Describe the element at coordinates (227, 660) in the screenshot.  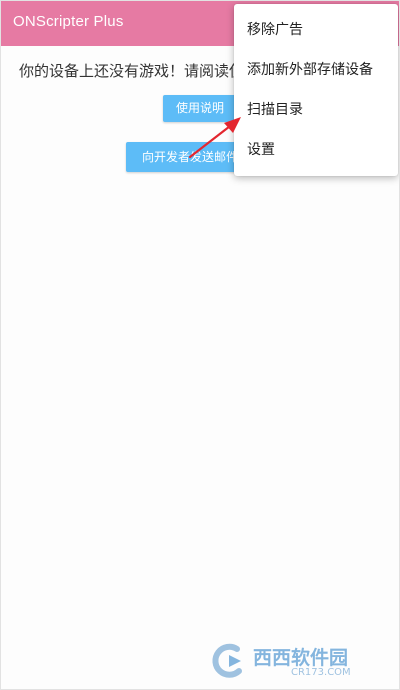
I see `watermark-logo-icon` at that location.